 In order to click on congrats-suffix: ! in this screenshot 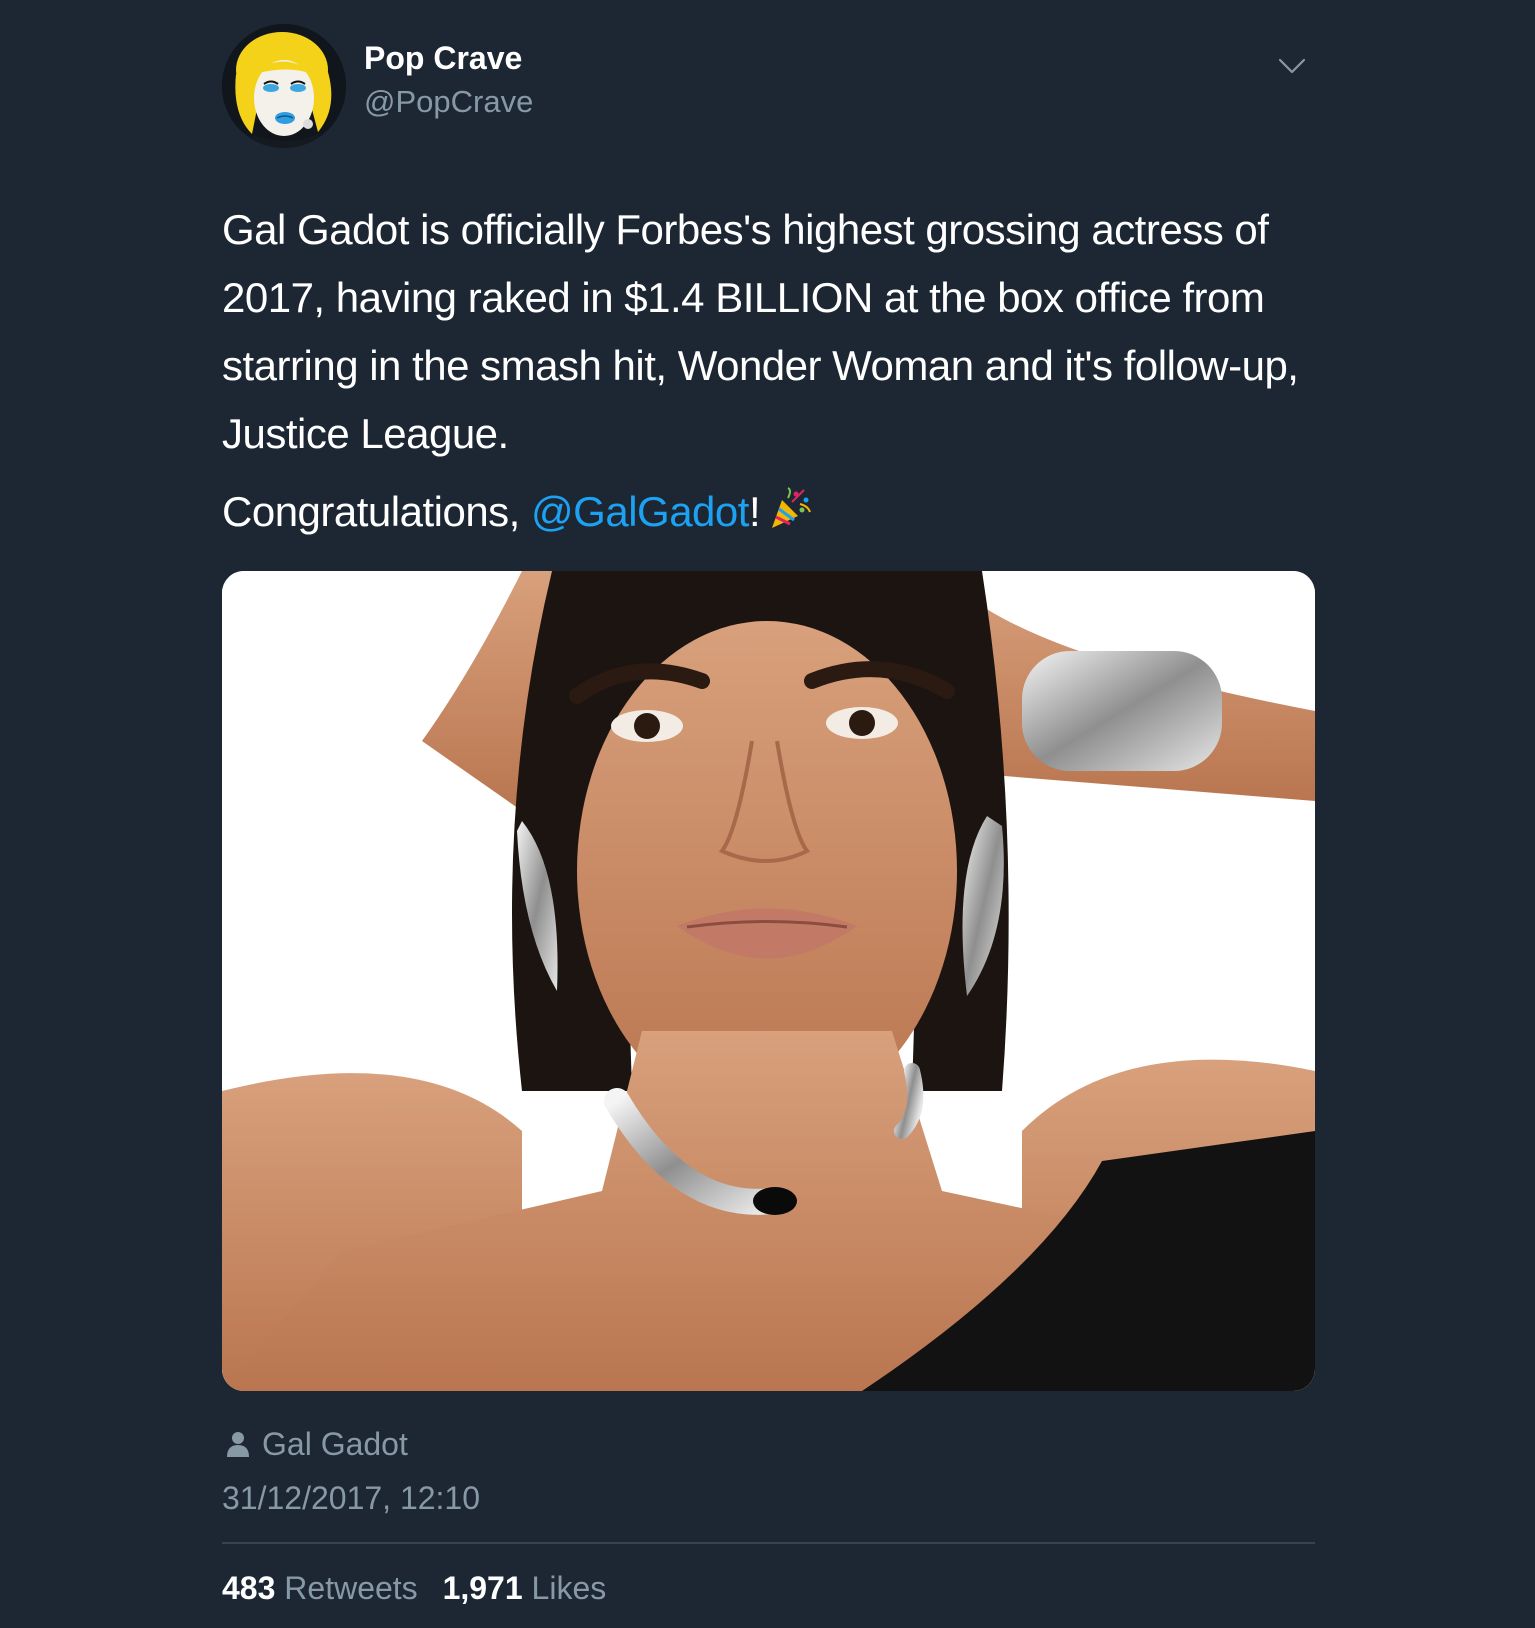, I will do `click(754, 511)`.